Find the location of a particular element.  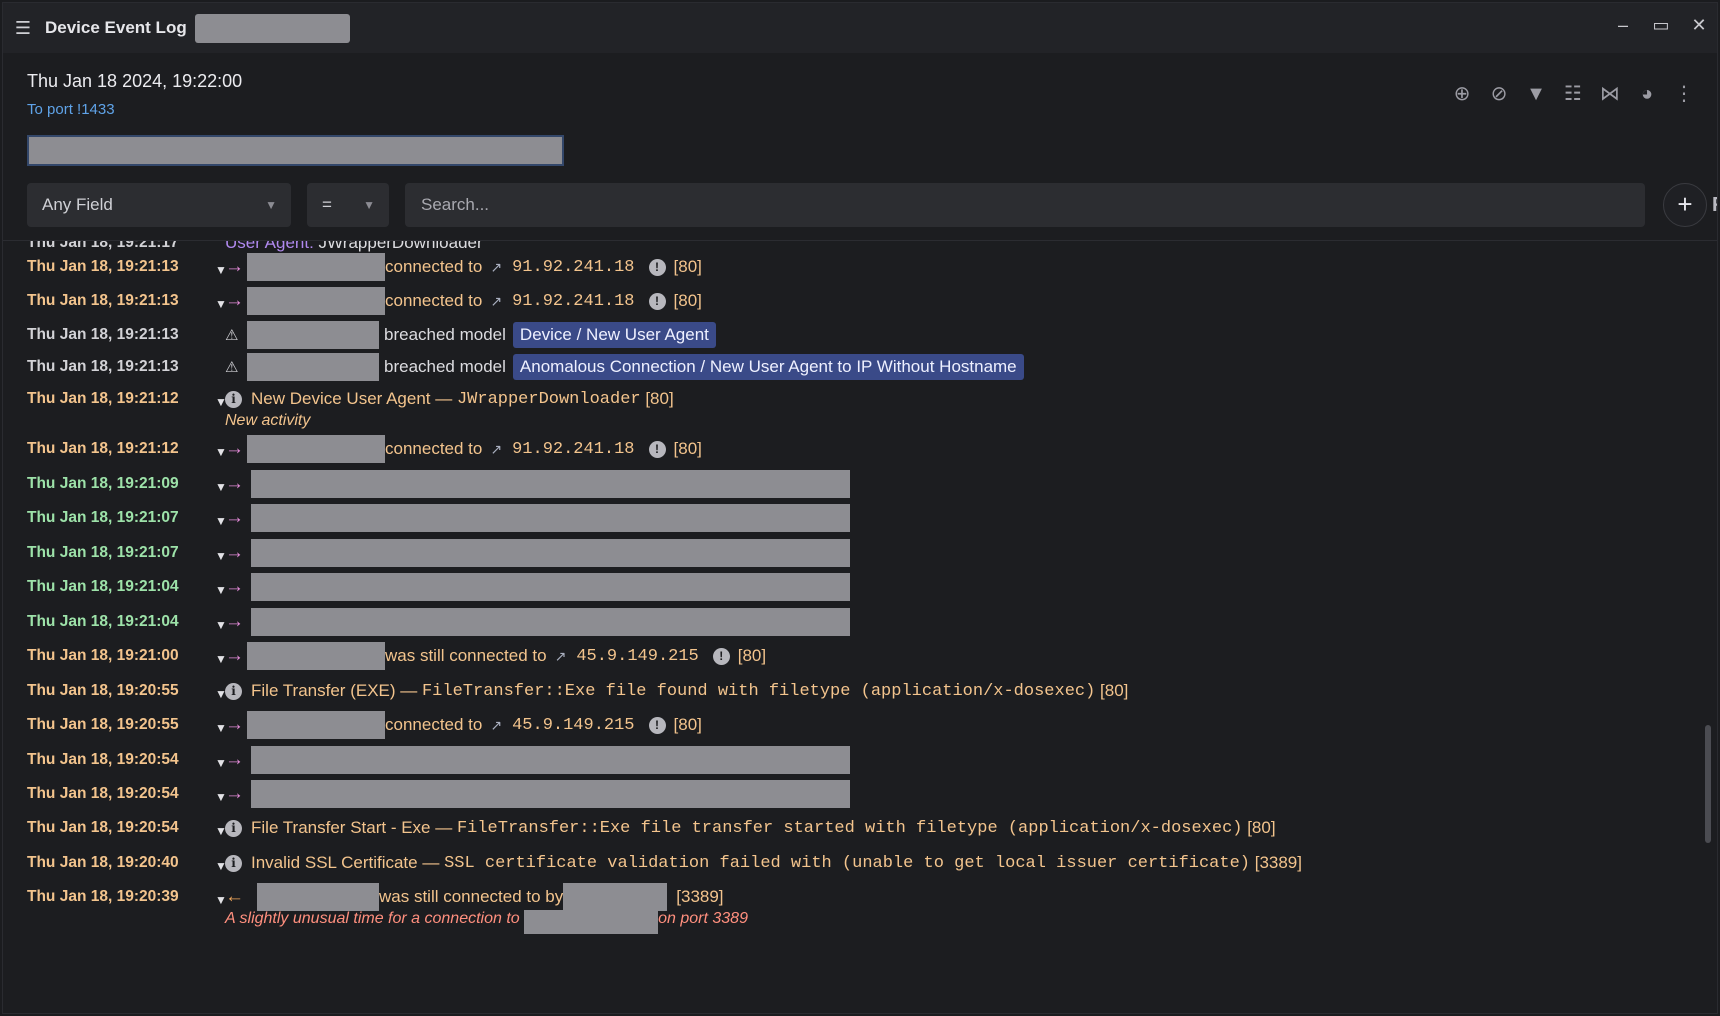

port-filter-link: To port !1433 is located at coordinates (71, 109).